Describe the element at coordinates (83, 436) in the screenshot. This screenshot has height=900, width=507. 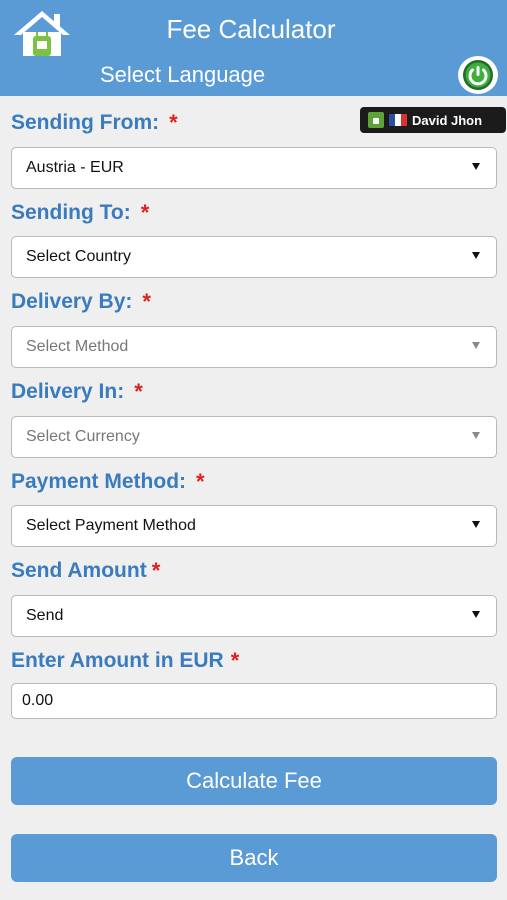
I see `delivery-in-value: Select Currency` at that location.